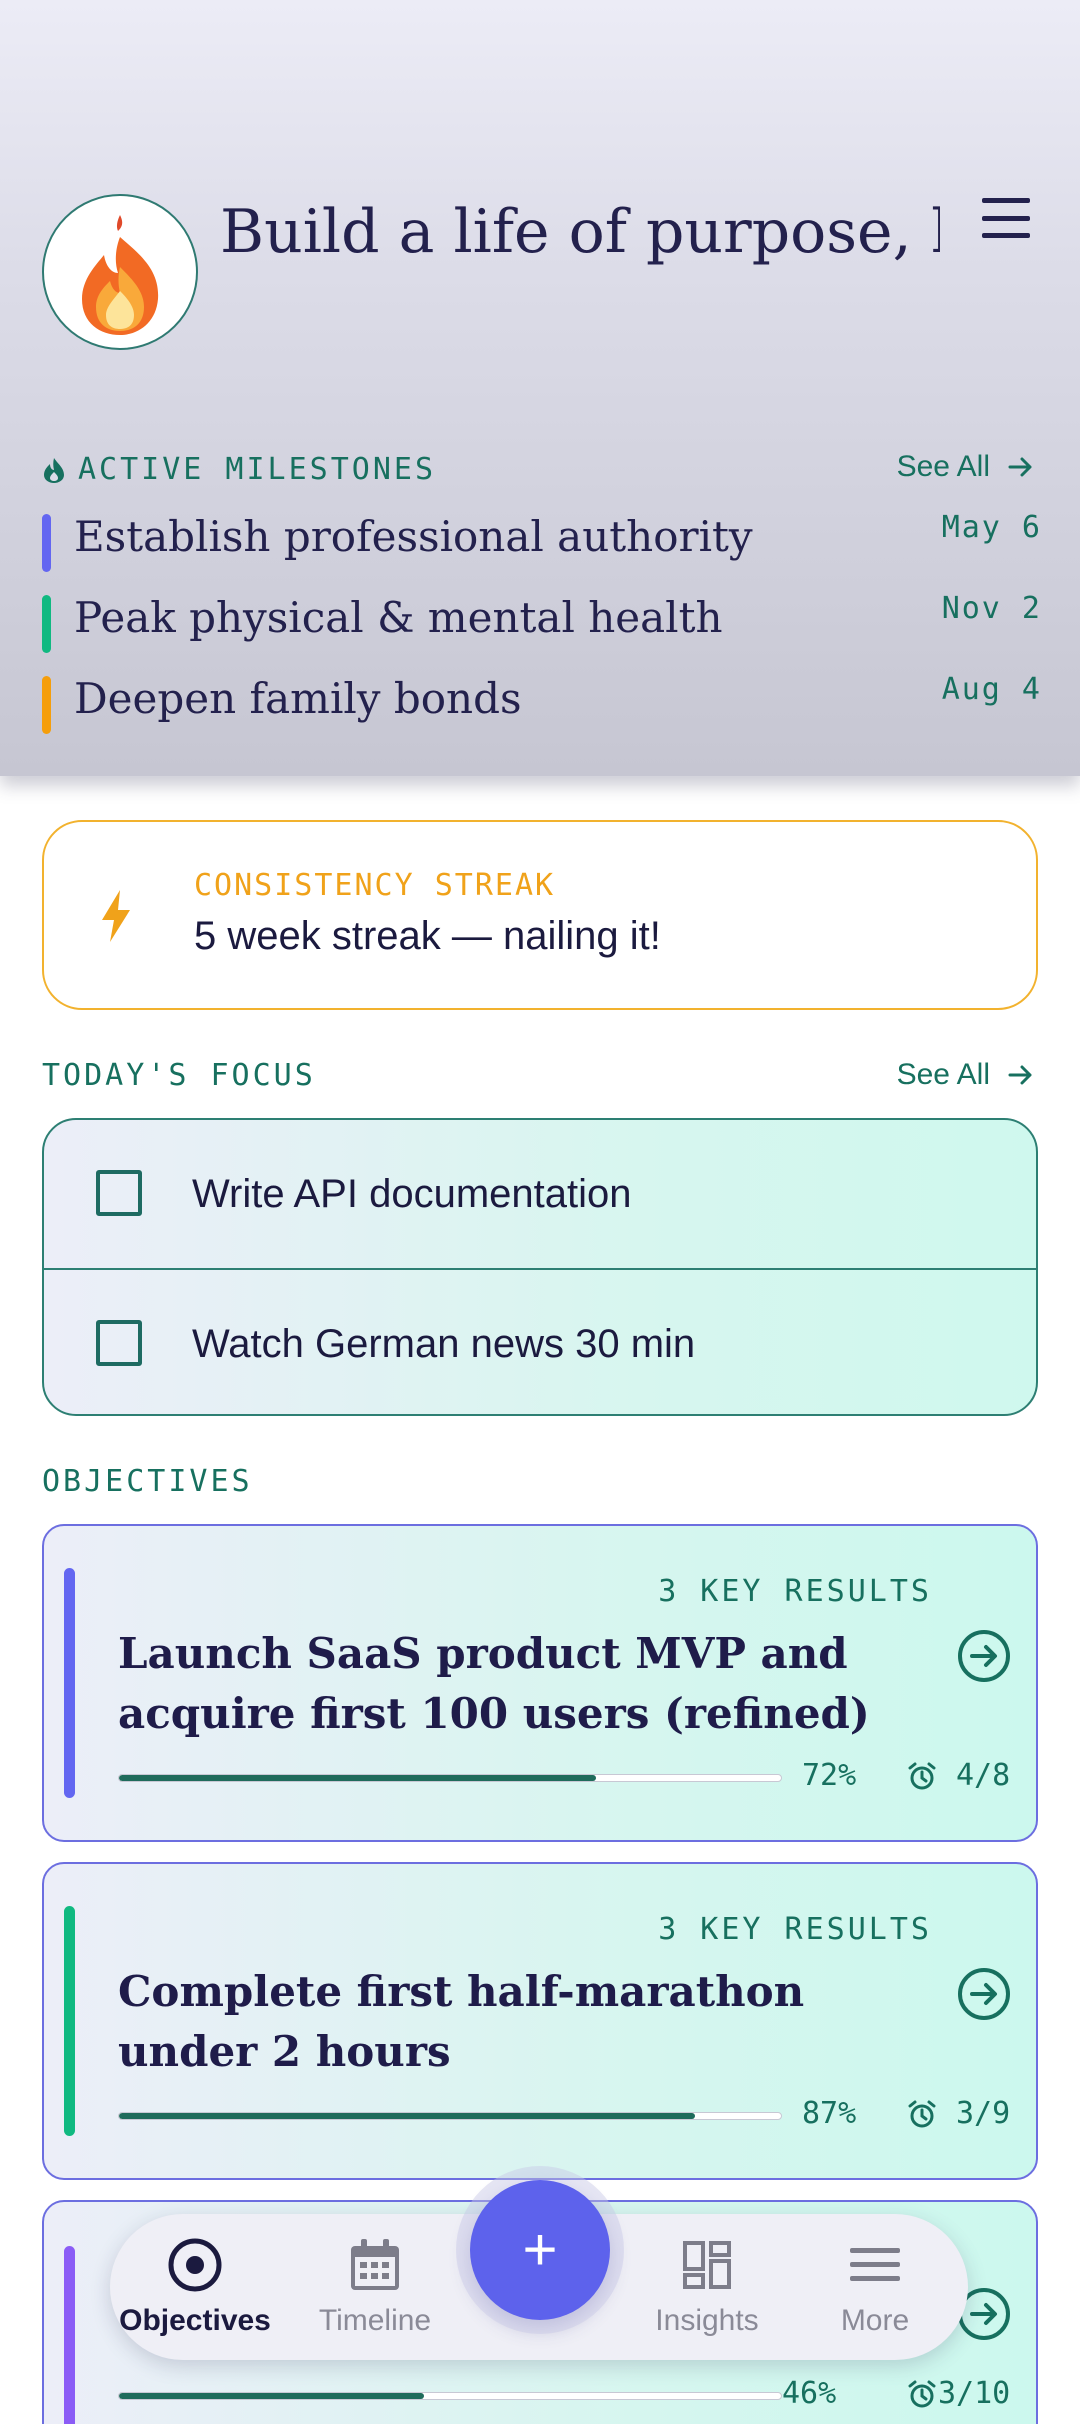  What do you see at coordinates (116, 916) in the screenshot?
I see `lightning-bolt-icon` at bounding box center [116, 916].